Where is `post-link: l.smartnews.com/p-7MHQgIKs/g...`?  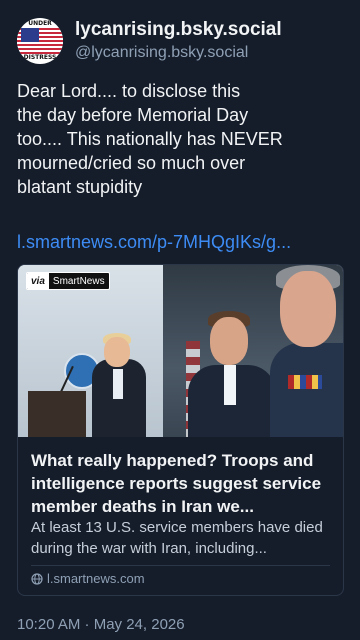
post-link: l.smartnews.com/p-7MHQgIKs/g... is located at coordinates (181, 242).